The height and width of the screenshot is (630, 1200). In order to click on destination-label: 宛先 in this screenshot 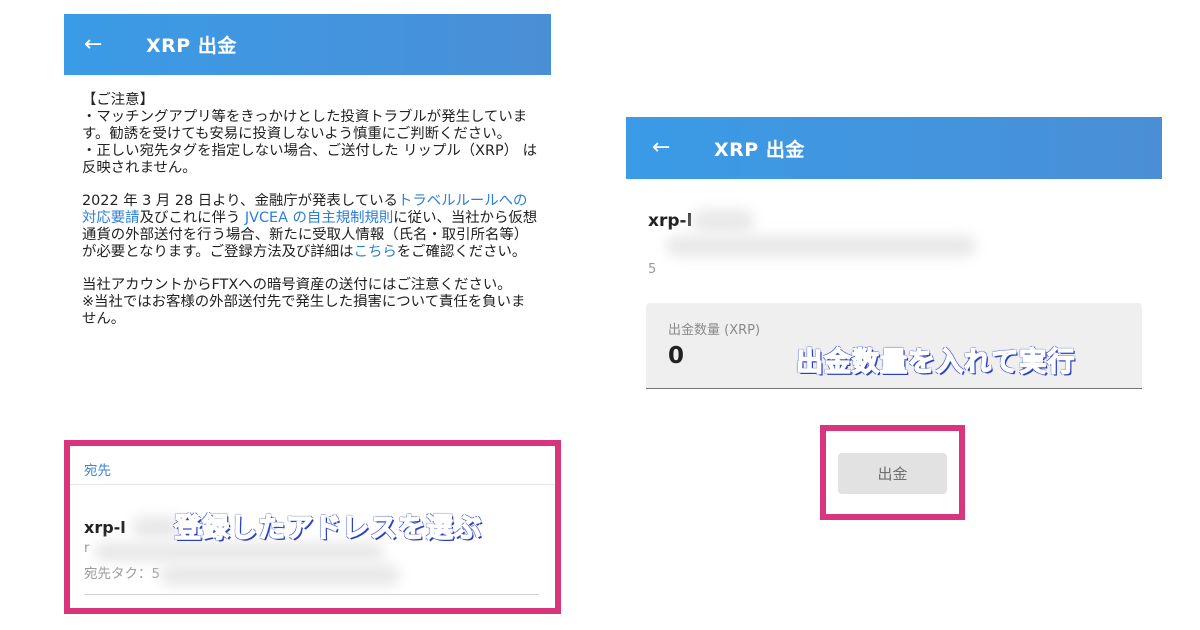, I will do `click(97, 471)`.